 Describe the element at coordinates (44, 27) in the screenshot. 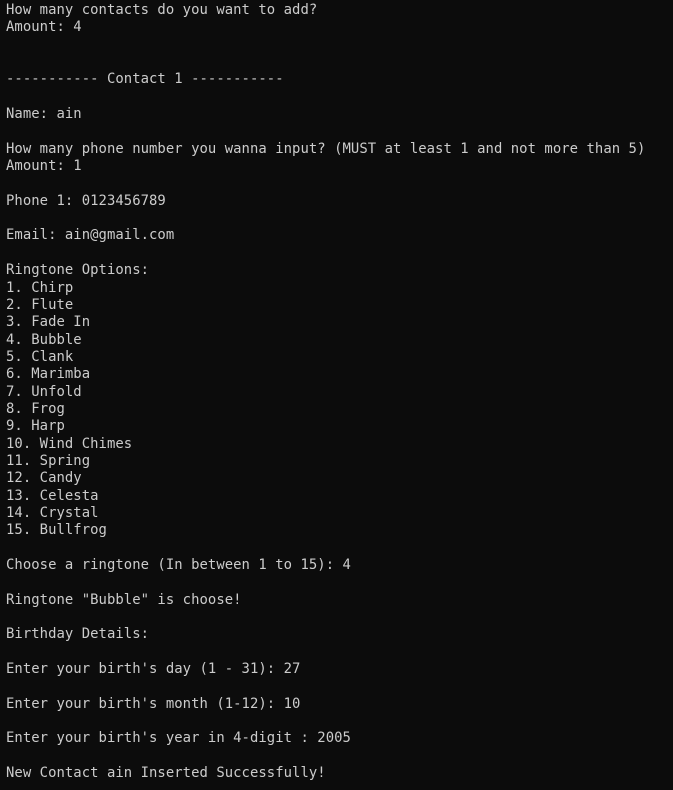

I see `contact-count-value: Amount: 4` at that location.